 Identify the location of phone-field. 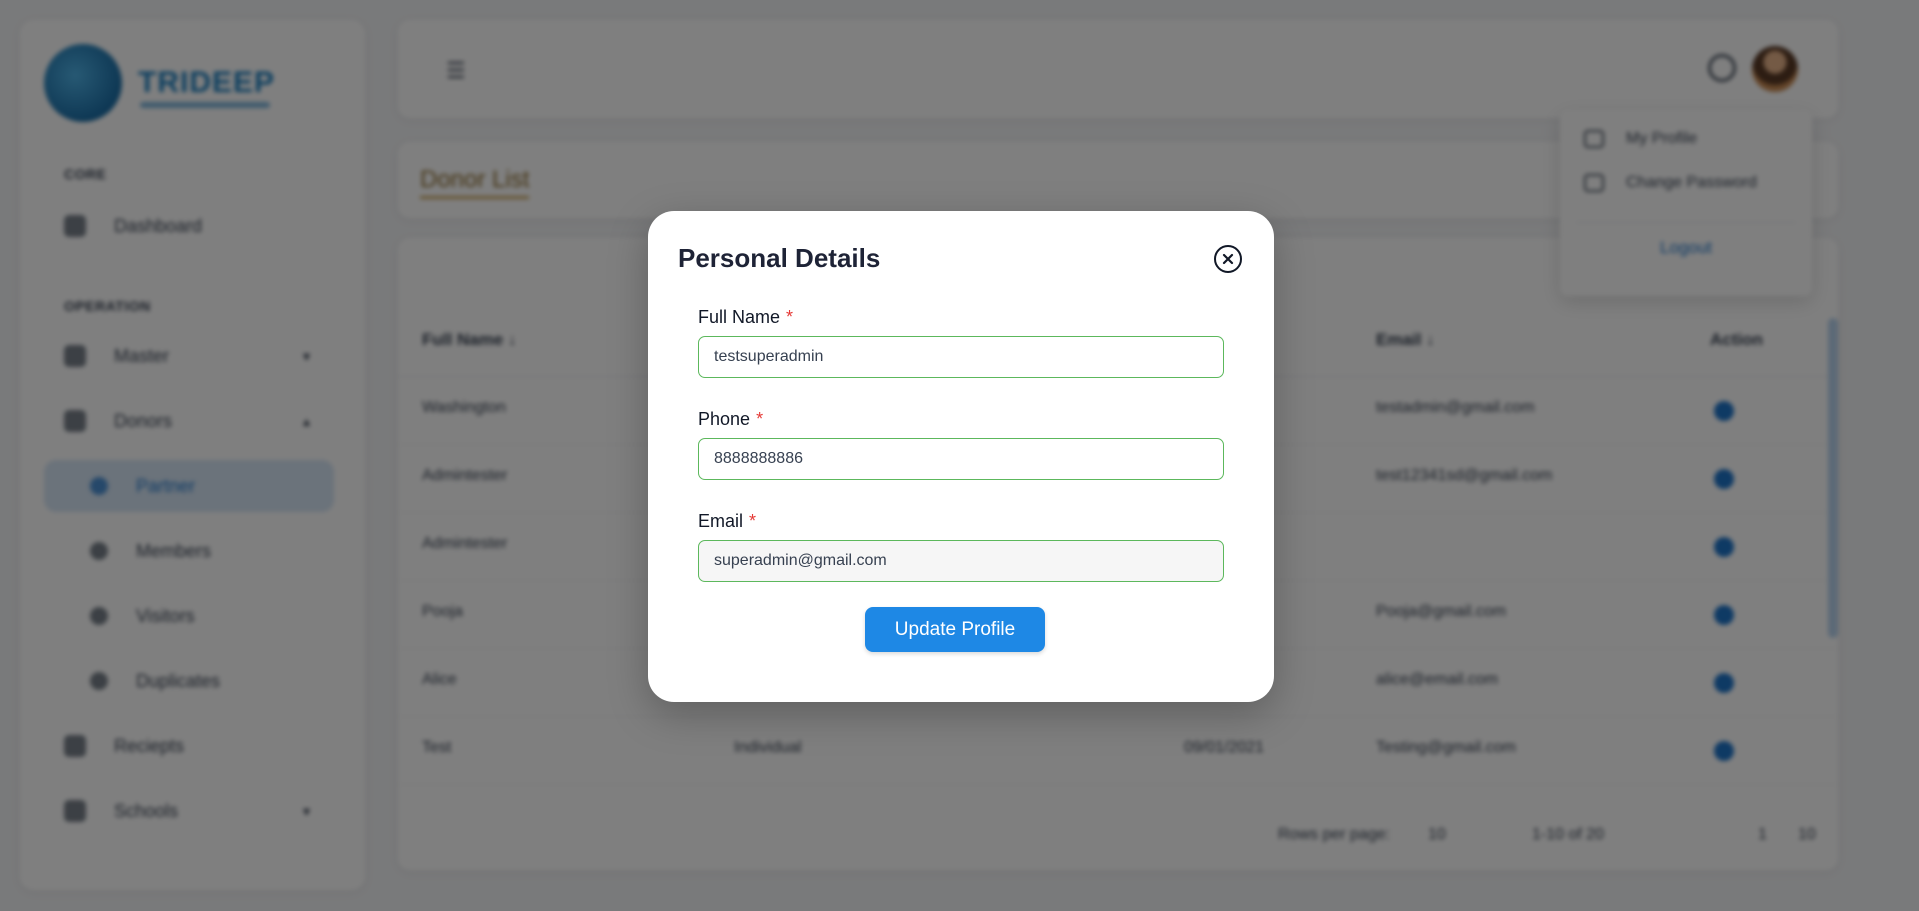
(961, 459).